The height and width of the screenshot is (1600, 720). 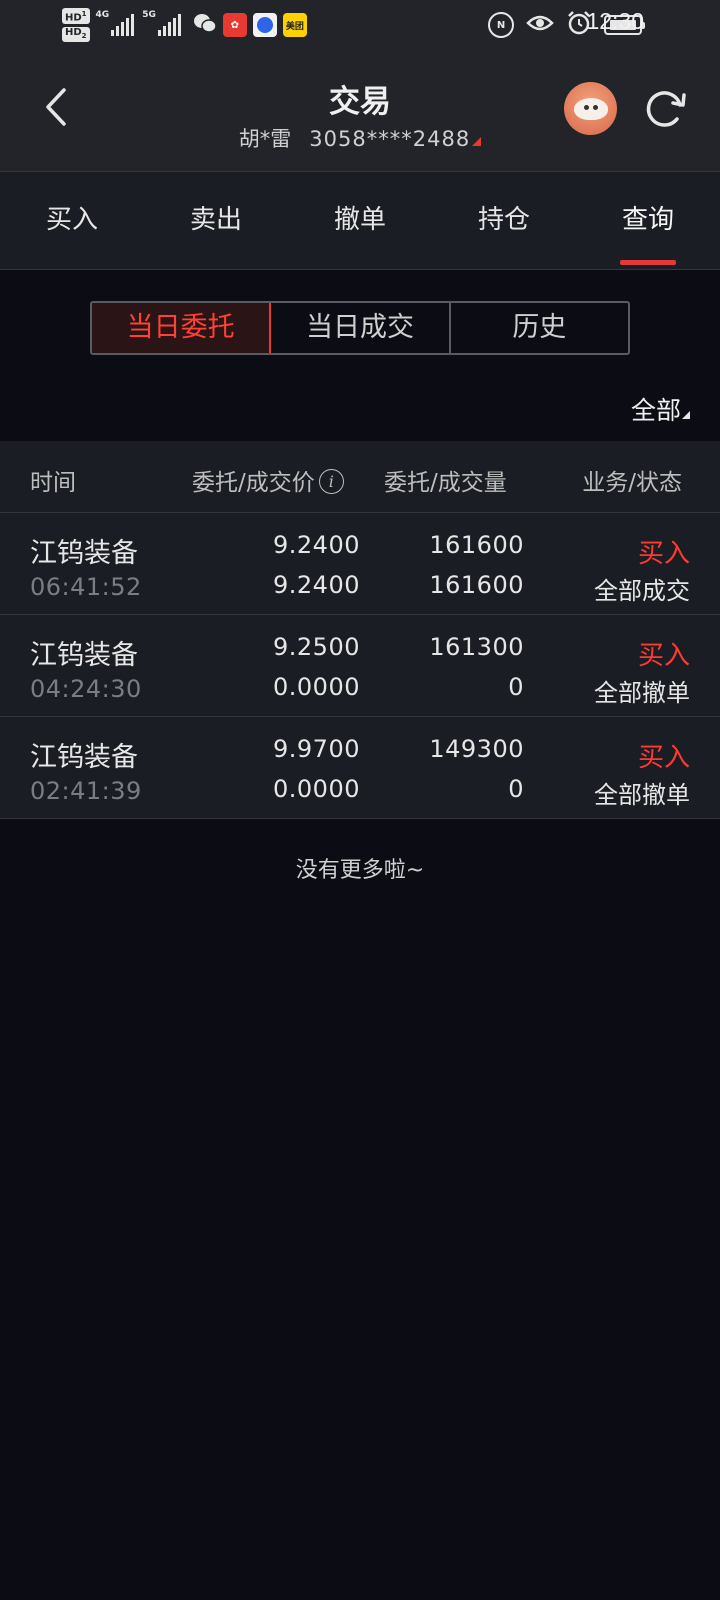 I want to click on app-header: 交易 胡*雷 3058****2488, so click(x=360, y=111).